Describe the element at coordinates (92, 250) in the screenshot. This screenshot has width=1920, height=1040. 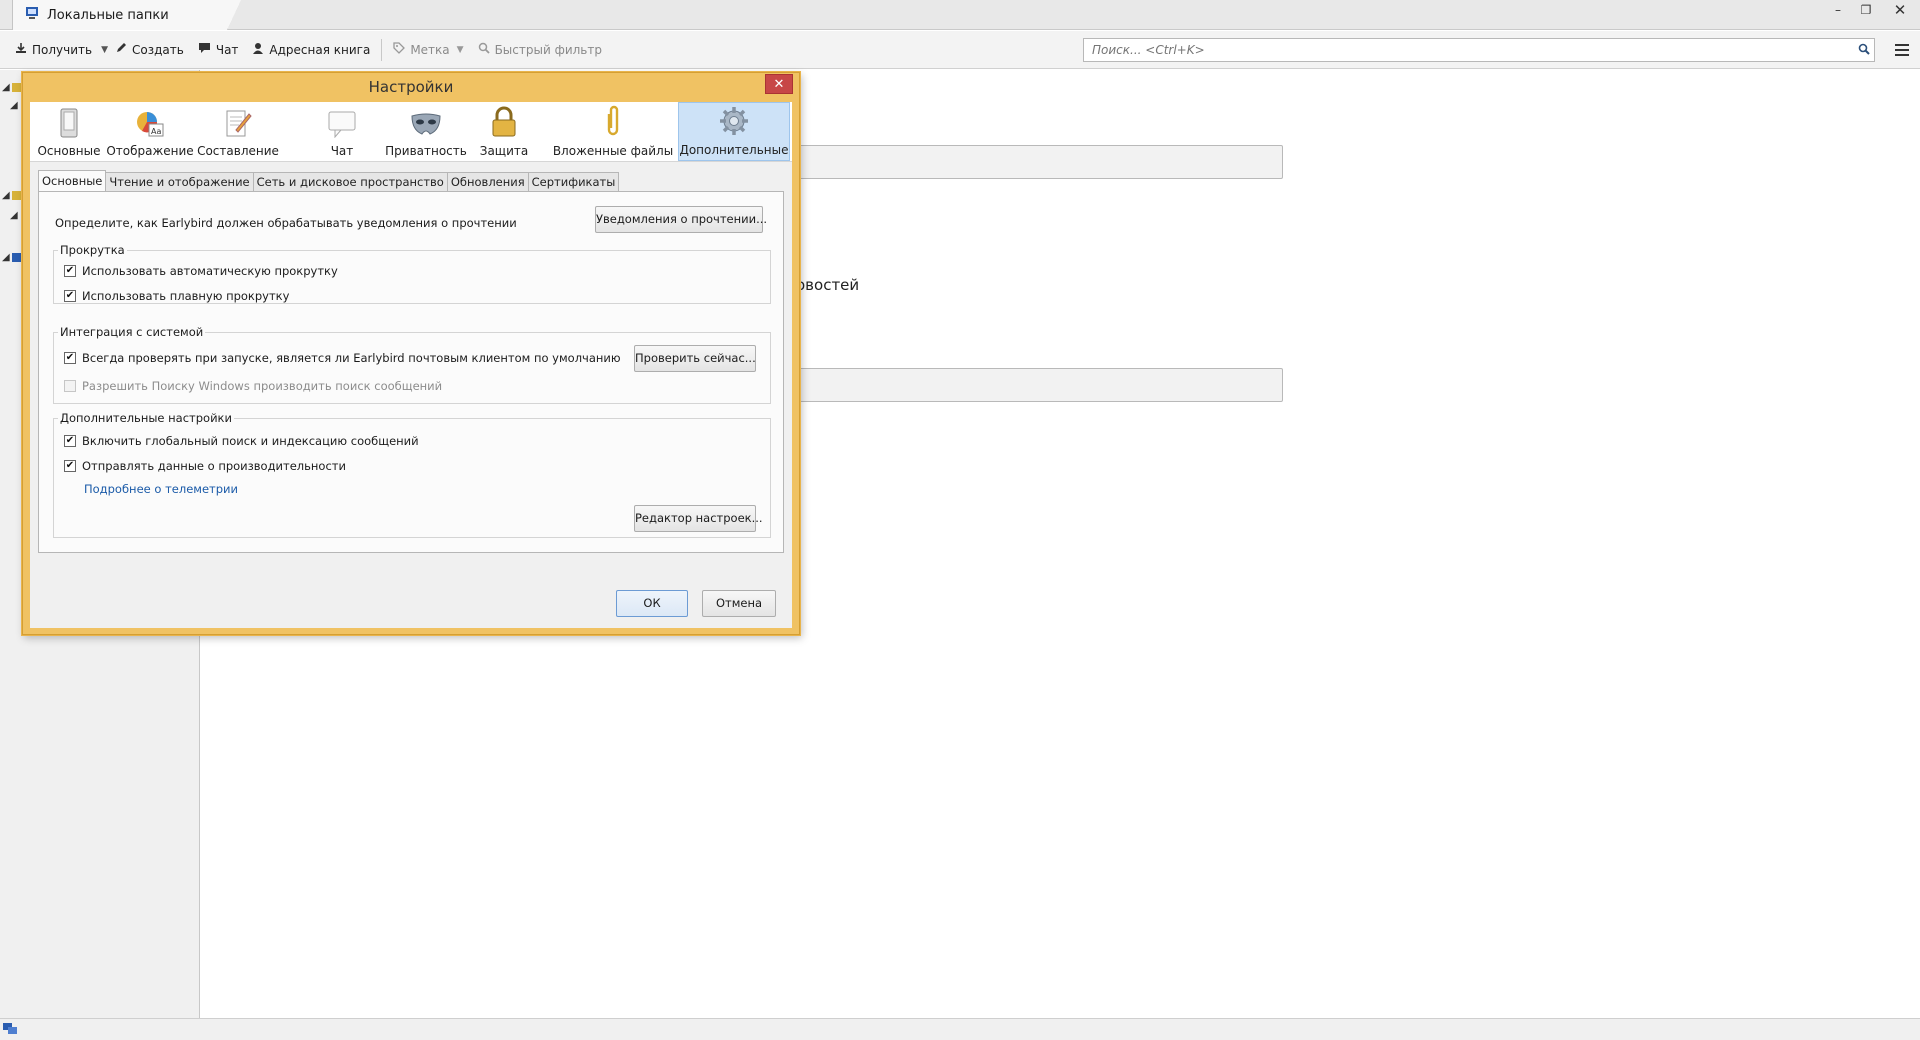
I see `scrolling-legend: Прокрутка` at that location.